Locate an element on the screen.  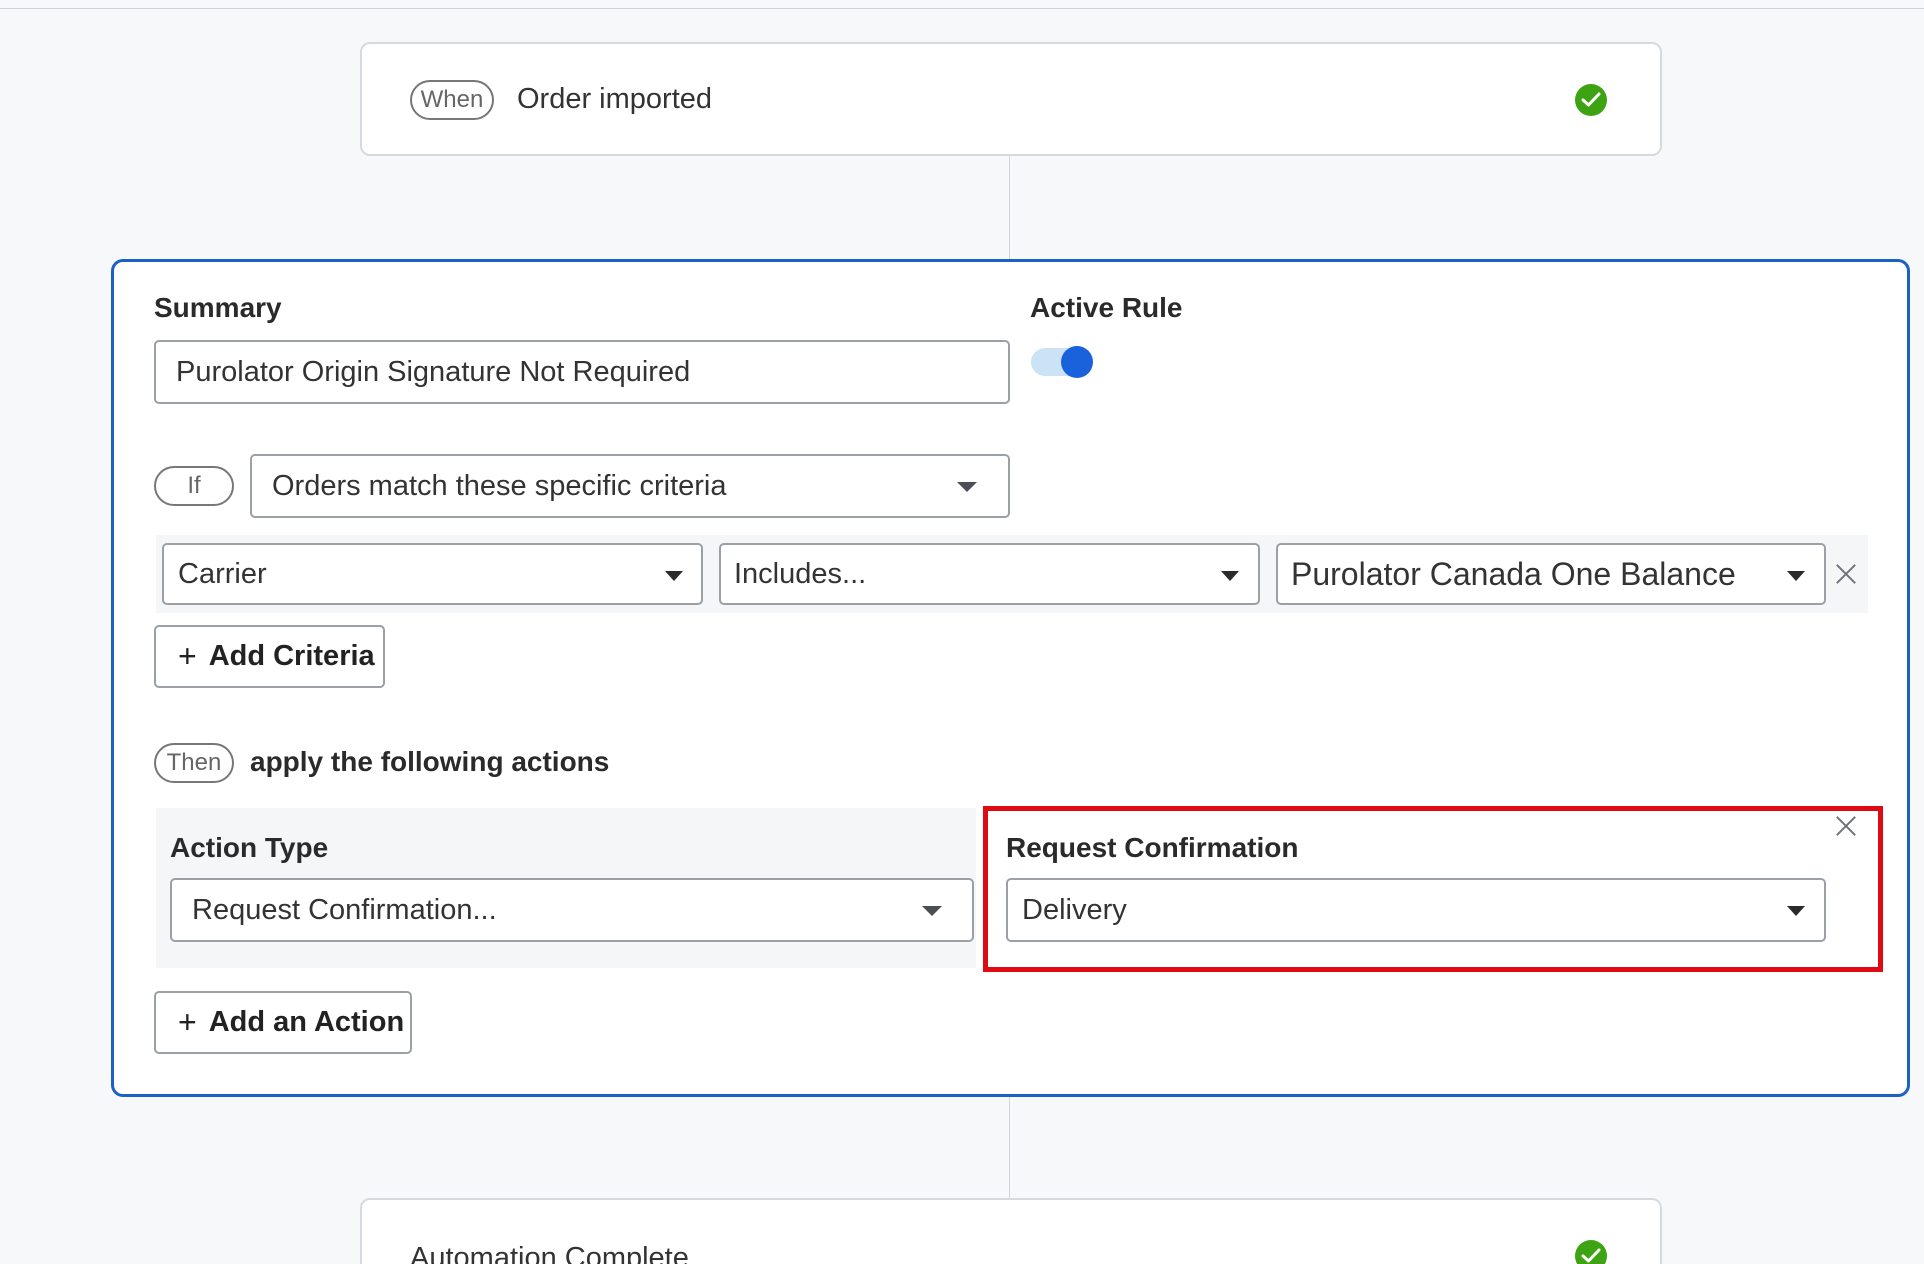
active-rule-label: Active Rule is located at coordinates (1106, 307).